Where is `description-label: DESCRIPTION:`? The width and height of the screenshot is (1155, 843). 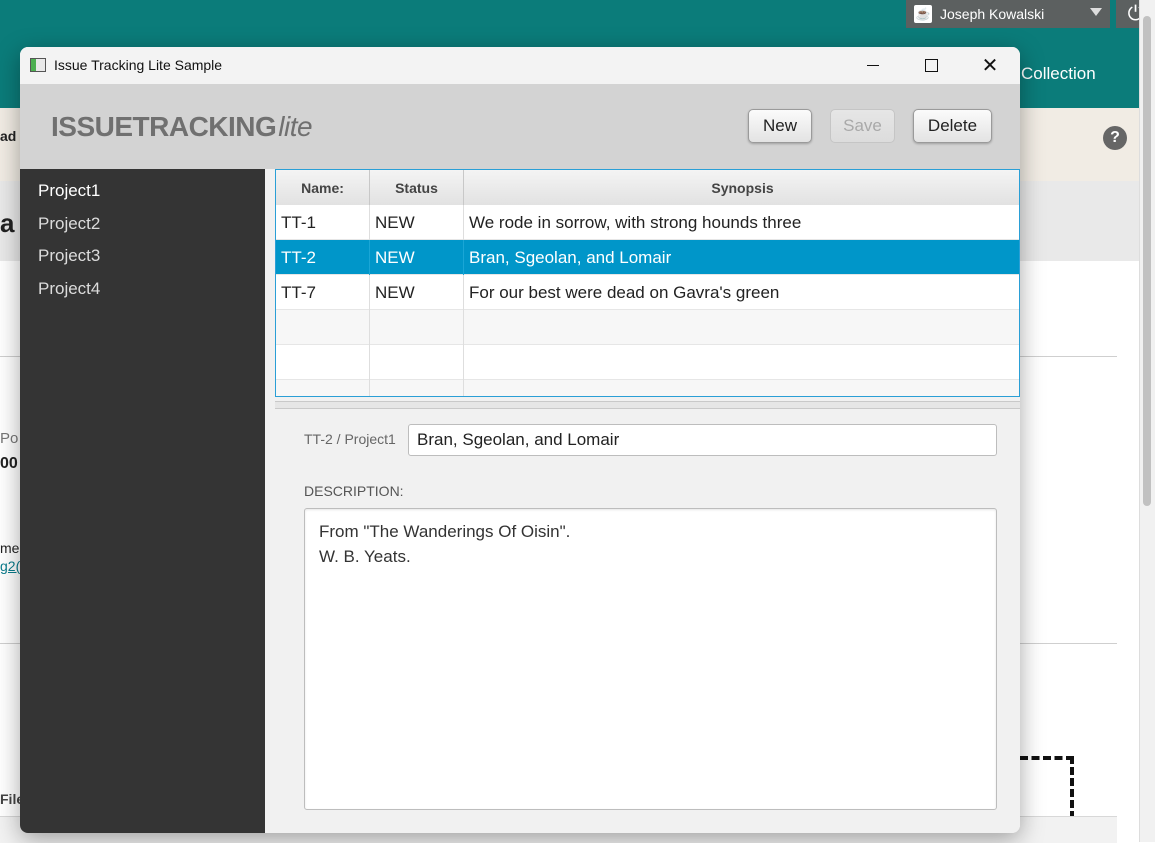
description-label: DESCRIPTION: is located at coordinates (354, 491).